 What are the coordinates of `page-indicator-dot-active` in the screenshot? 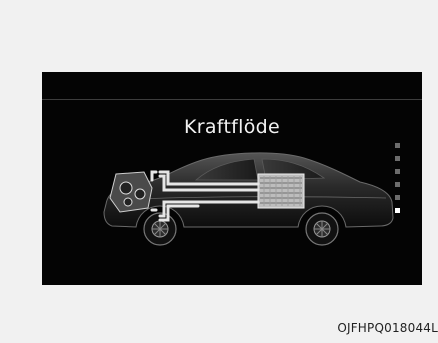 It's located at (397, 210).